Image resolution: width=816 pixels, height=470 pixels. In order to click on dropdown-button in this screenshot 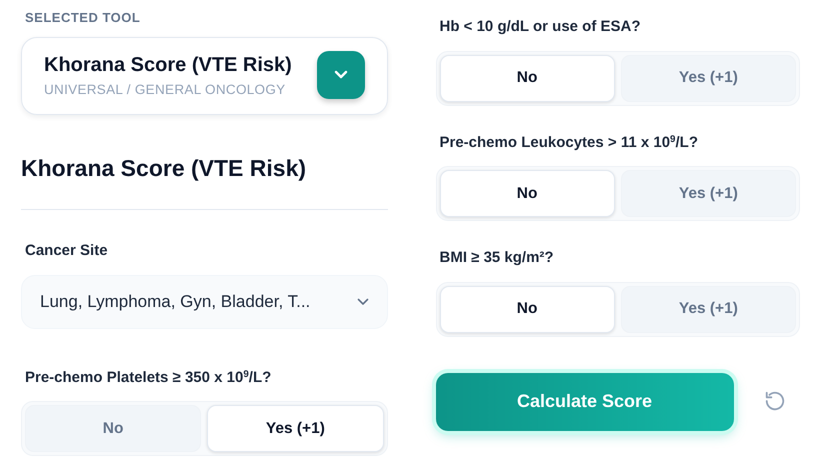, I will do `click(340, 74)`.